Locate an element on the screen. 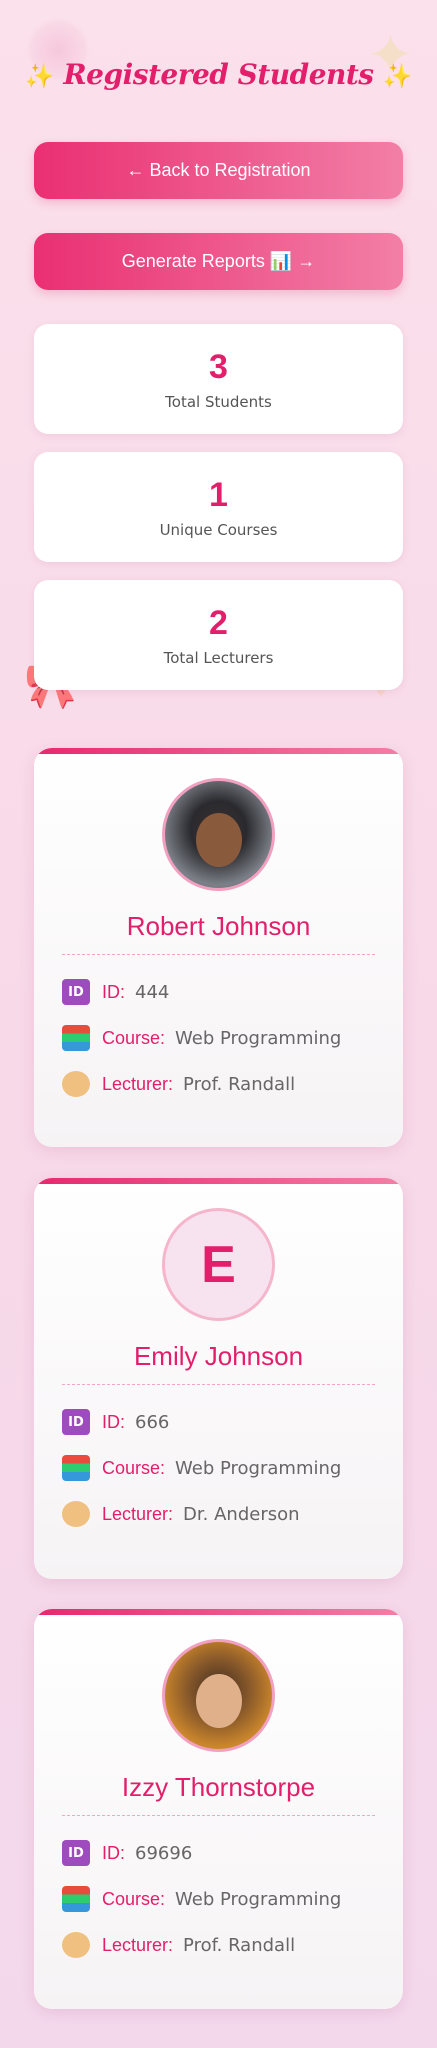 The height and width of the screenshot is (2048, 437). stat-label: Total Students is located at coordinates (218, 402).